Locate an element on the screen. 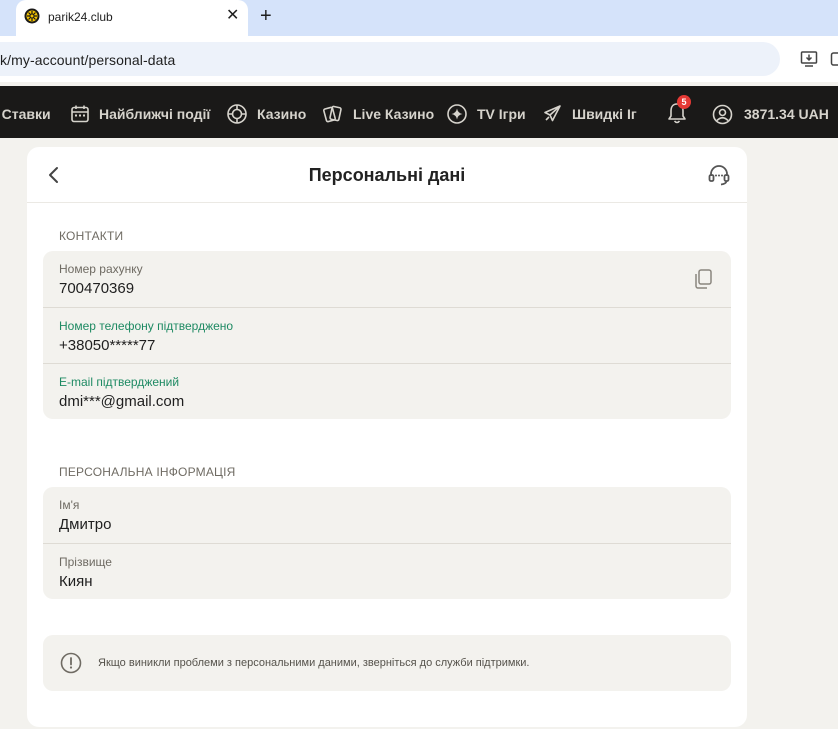  sparkle-icon is located at coordinates (457, 114).